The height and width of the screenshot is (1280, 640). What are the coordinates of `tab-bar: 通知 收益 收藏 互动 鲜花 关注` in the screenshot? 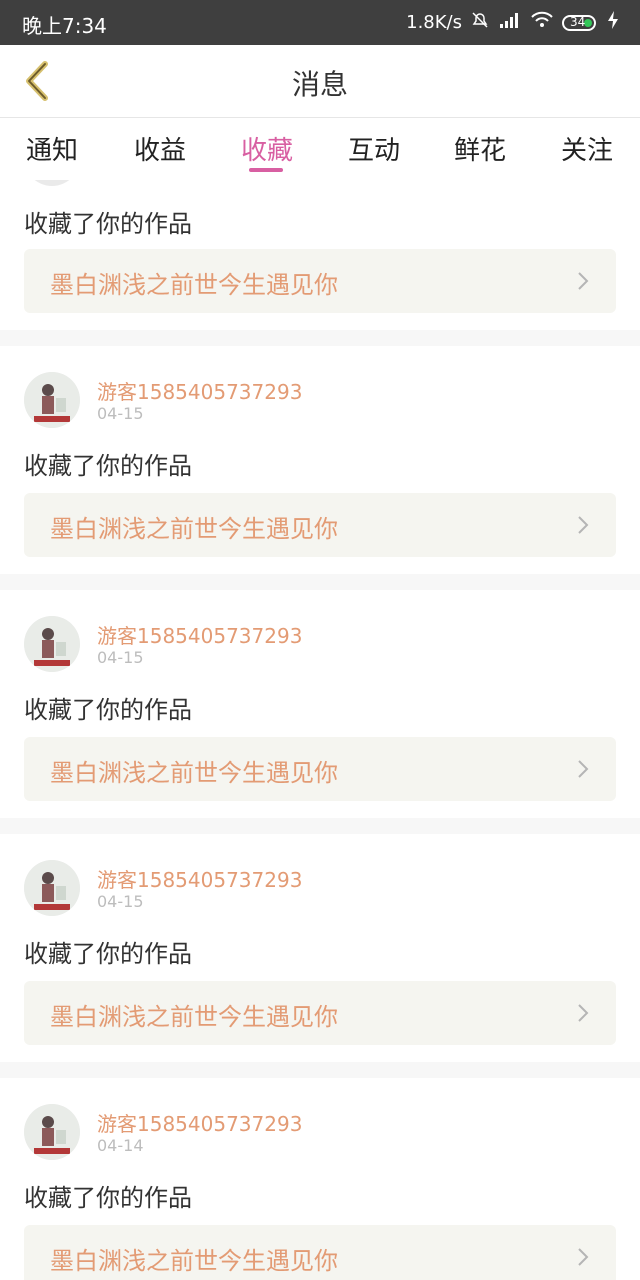 It's located at (320, 149).